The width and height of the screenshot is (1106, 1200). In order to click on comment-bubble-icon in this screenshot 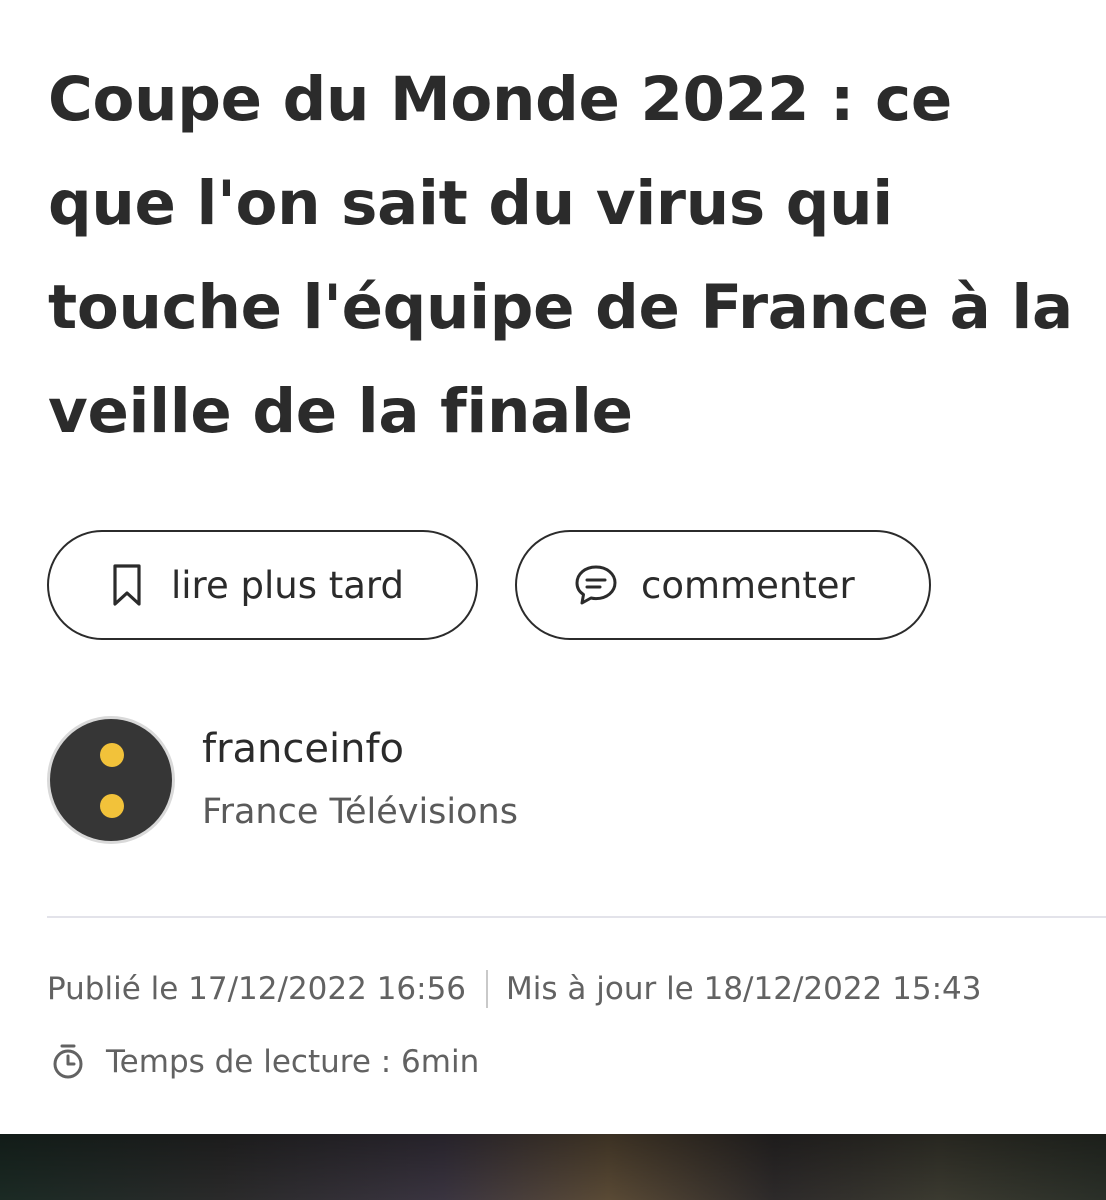, I will do `click(596, 585)`.